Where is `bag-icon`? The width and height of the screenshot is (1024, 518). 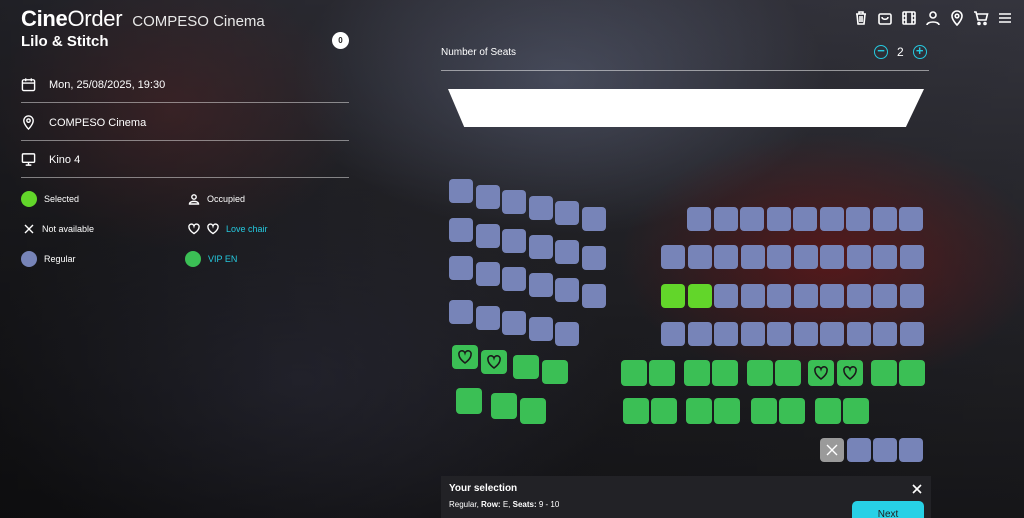
bag-icon is located at coordinates (885, 18).